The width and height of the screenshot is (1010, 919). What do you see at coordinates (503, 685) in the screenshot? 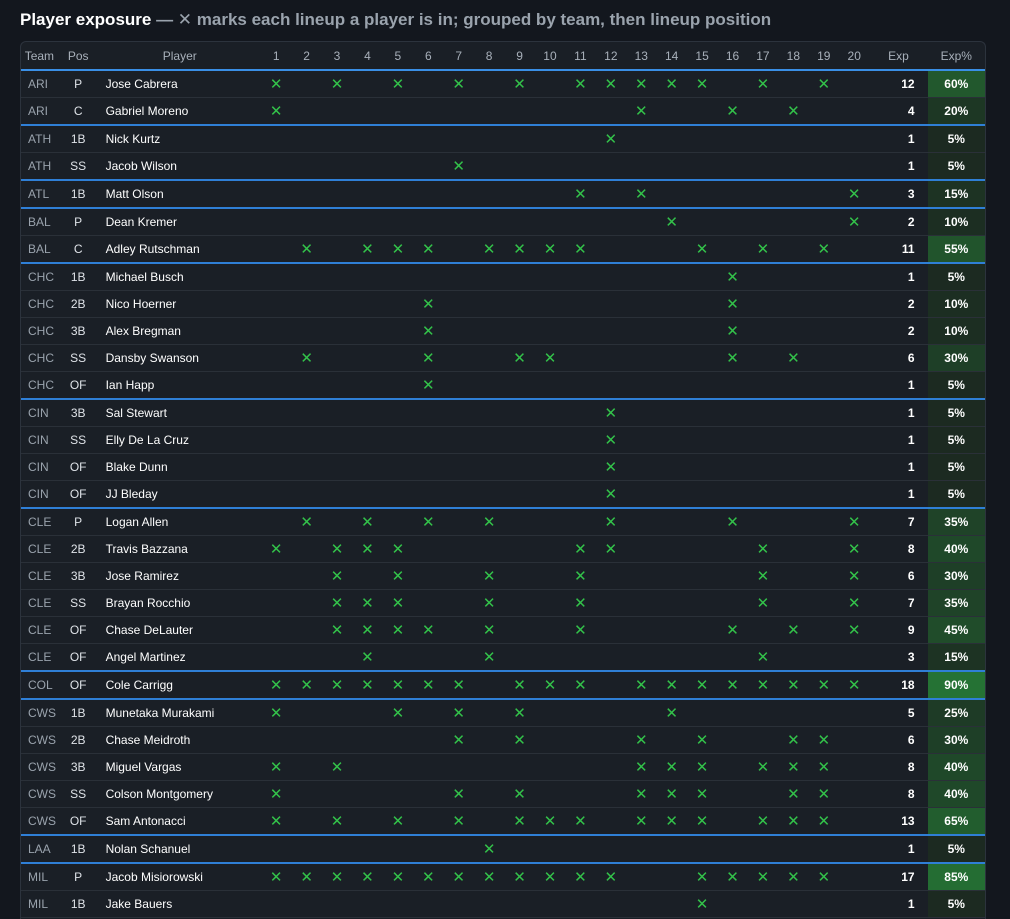
I see `table-row: COL OF Cole Carrigg ✕ ✕ ✕ ✕ ✕ ✕ ✕ ✕ ✕ ✕ ✕ ✕ ✕ ✕ ✕ ✕ ✕ ✕ 18 90%` at bounding box center [503, 685].